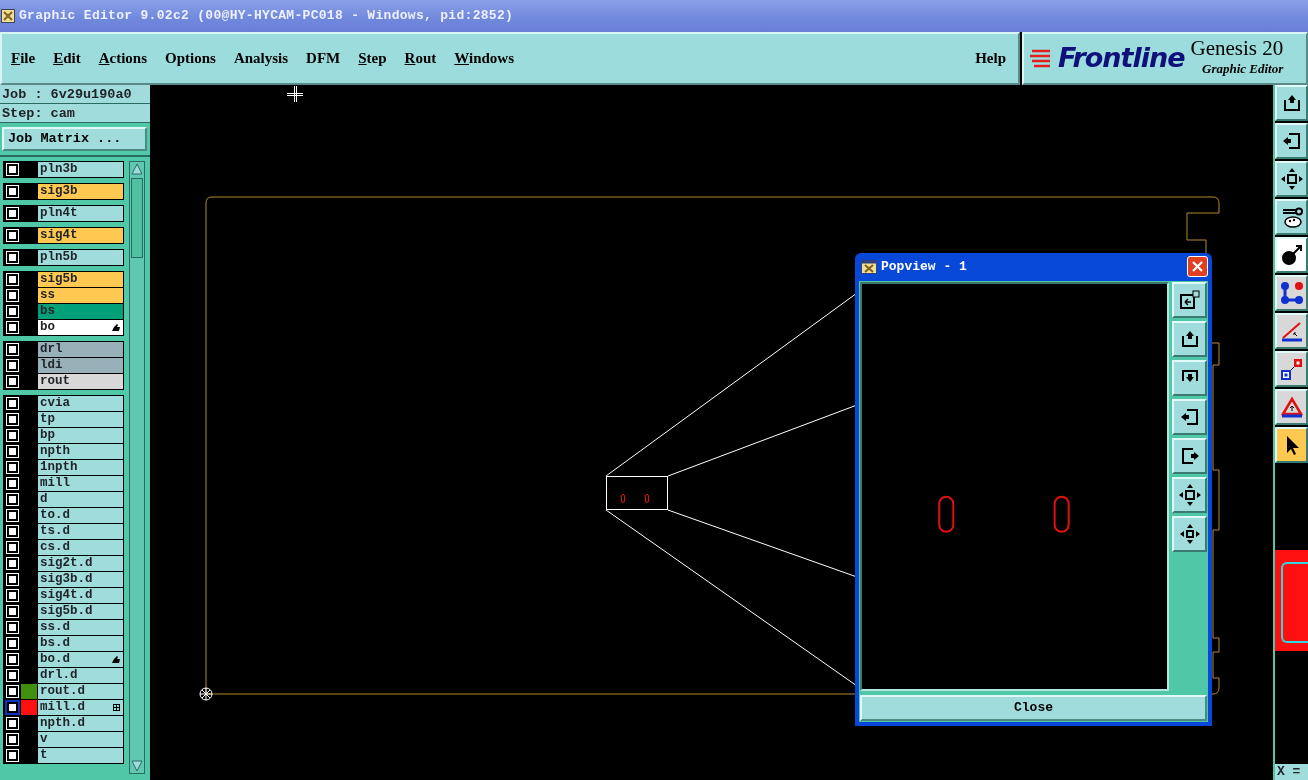 The height and width of the screenshot is (780, 1308). Describe the element at coordinates (80, 755) in the screenshot. I see `layer-row: t` at that location.